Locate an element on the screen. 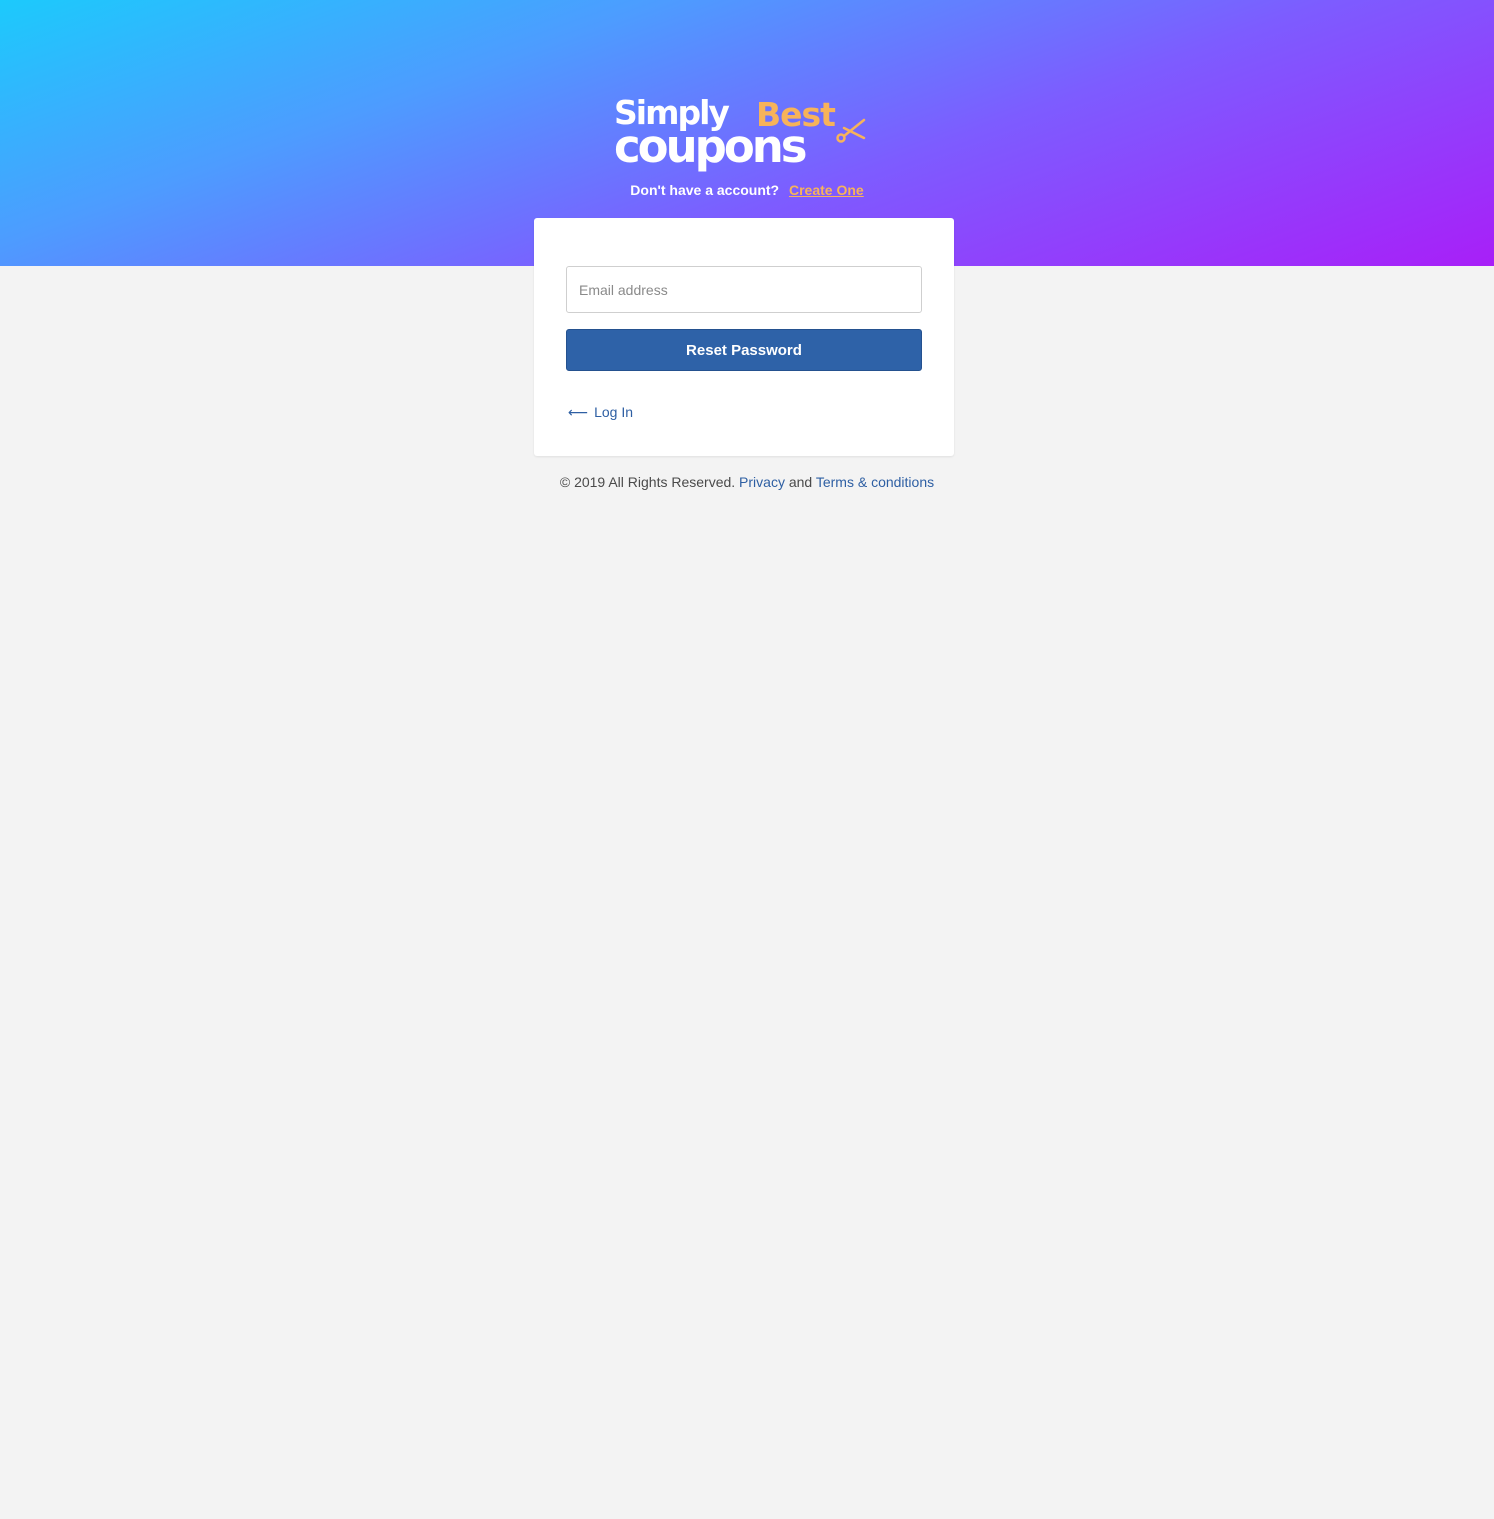  arrow-left-icon: ⟵ is located at coordinates (578, 412).